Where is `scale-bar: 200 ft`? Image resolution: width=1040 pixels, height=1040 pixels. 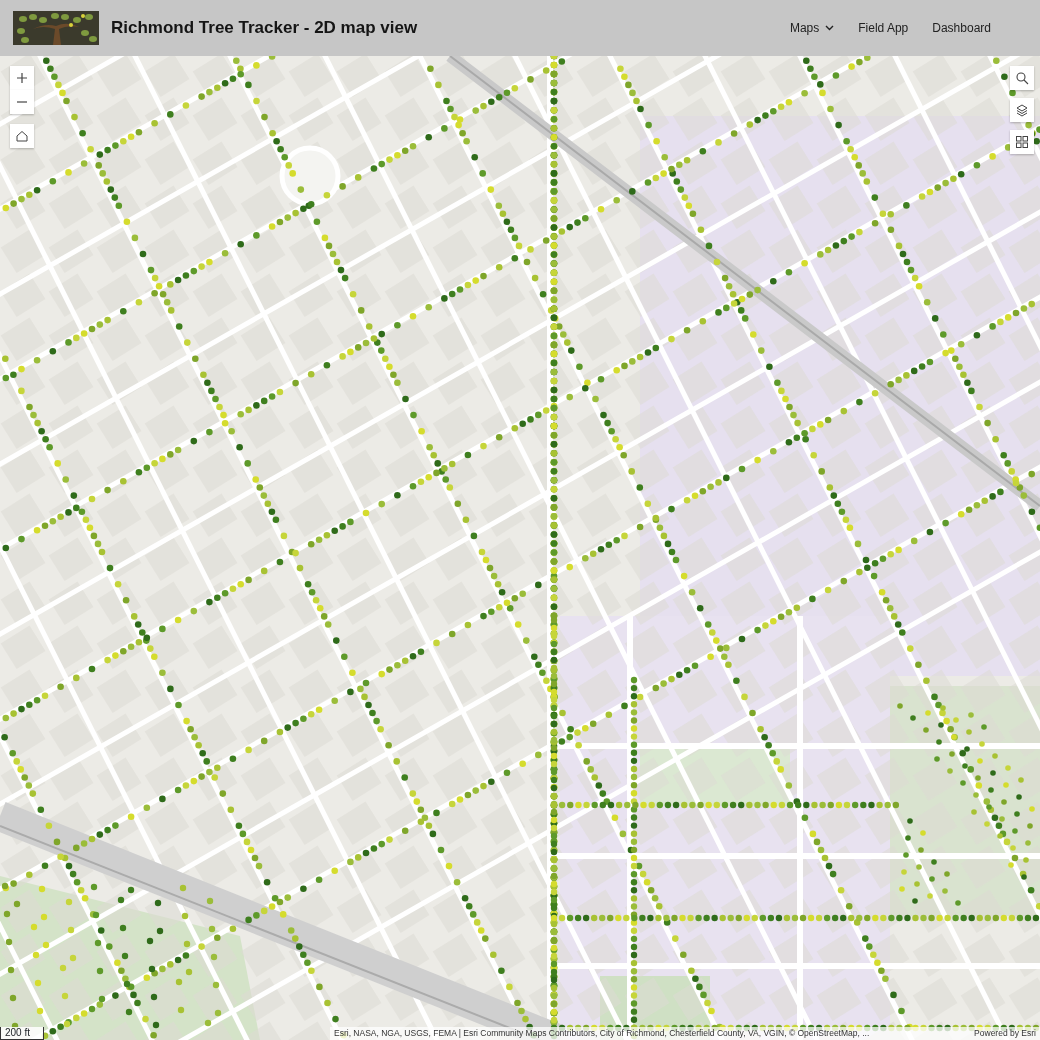
scale-bar: 200 ft is located at coordinates (22, 1033).